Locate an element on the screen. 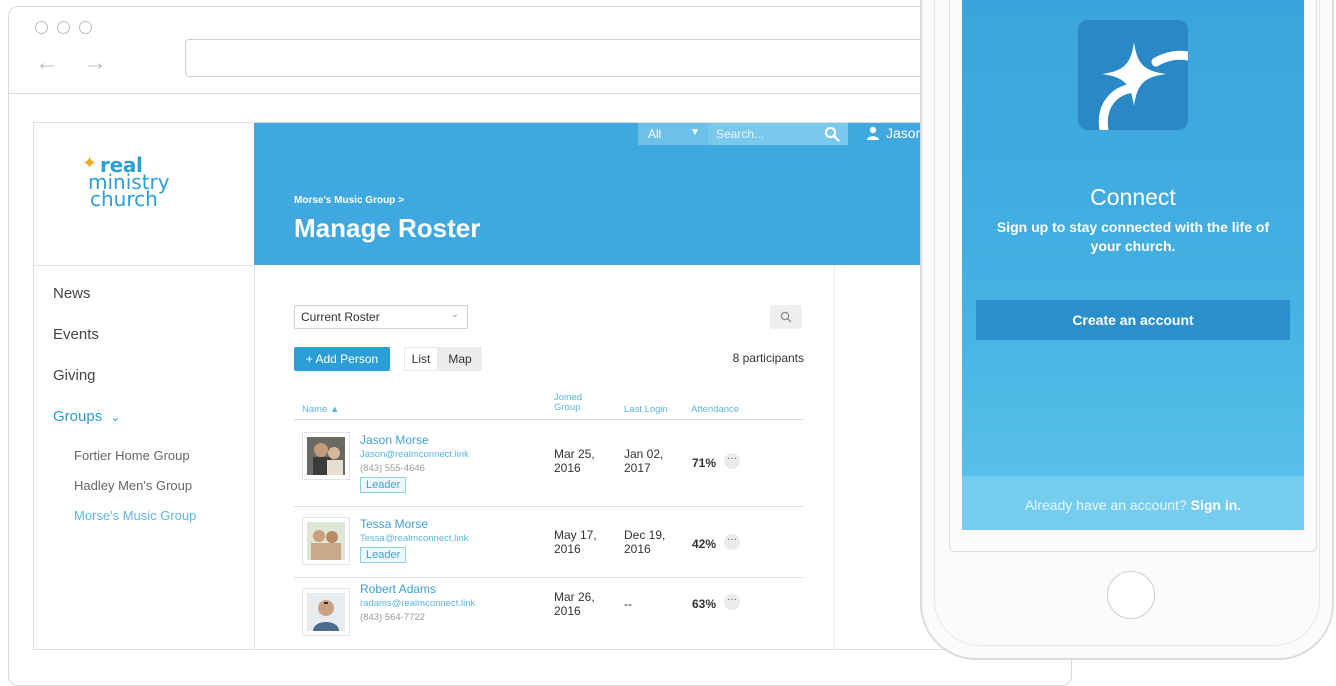  view-map-toggle: Map is located at coordinates (460, 359).